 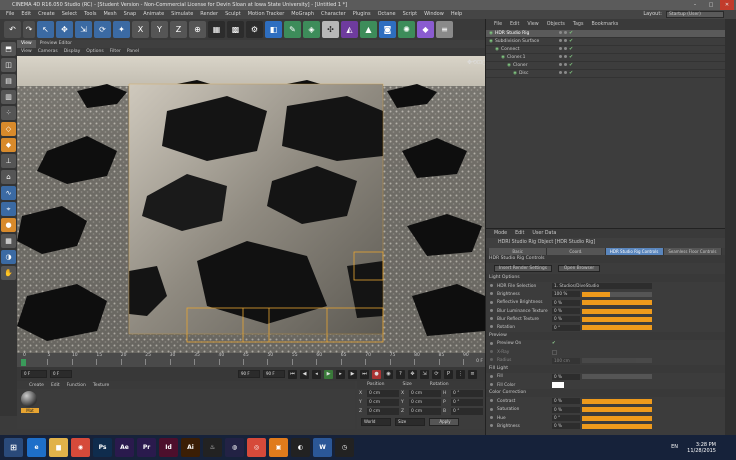 I want to click on scale-key-icon: ⇲, so click(x=424, y=374).